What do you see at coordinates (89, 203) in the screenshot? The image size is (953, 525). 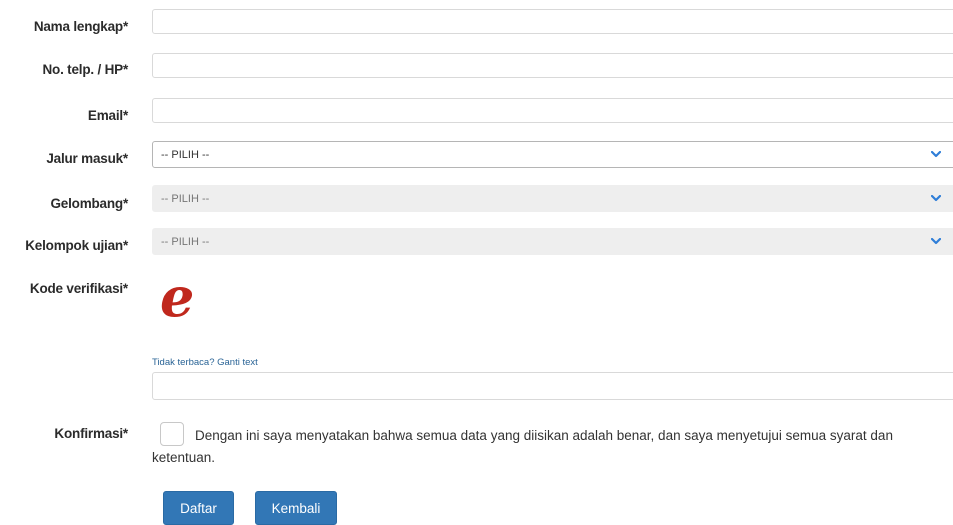 I see `gelombang-label: Gelombang*` at bounding box center [89, 203].